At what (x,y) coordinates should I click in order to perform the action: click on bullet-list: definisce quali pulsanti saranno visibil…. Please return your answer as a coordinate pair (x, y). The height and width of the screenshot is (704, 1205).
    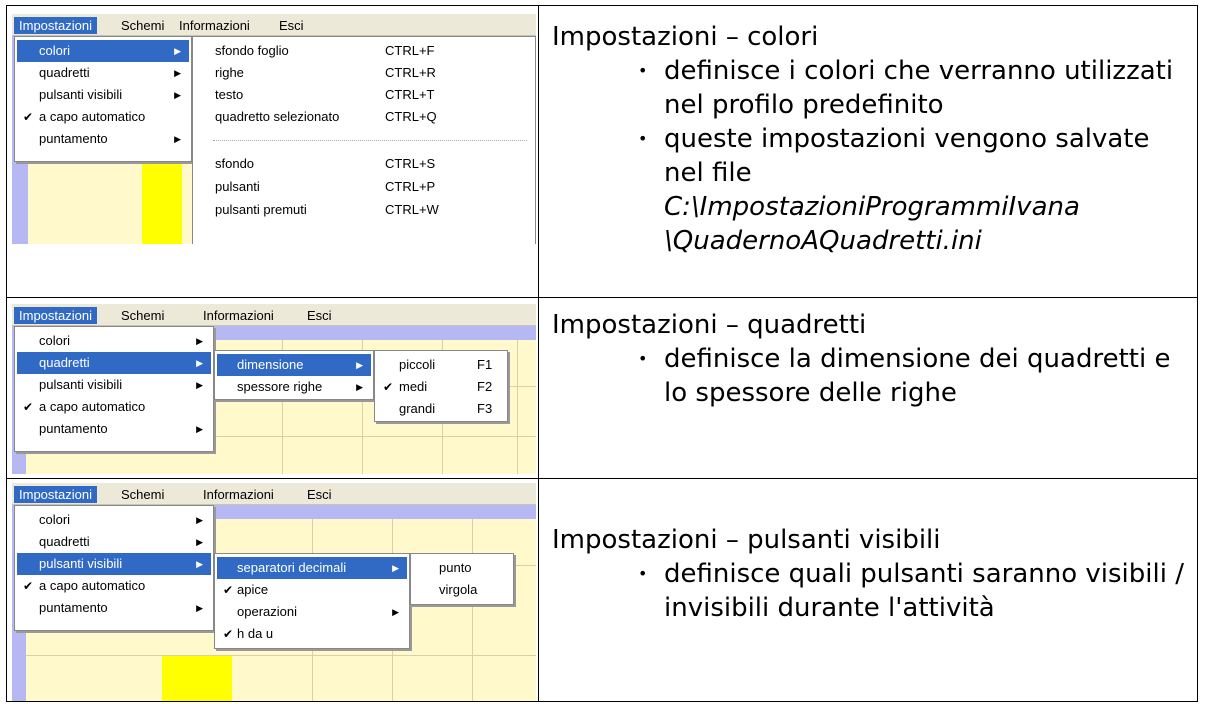
    Looking at the image, I should click on (912, 591).